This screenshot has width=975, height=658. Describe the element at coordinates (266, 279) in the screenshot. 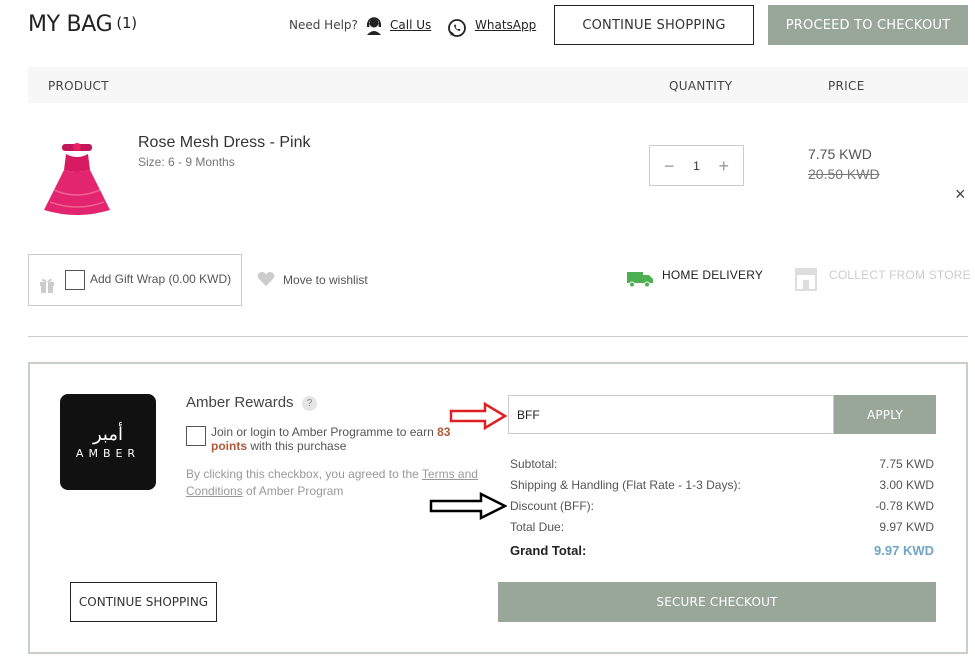

I see `heart-icon` at that location.